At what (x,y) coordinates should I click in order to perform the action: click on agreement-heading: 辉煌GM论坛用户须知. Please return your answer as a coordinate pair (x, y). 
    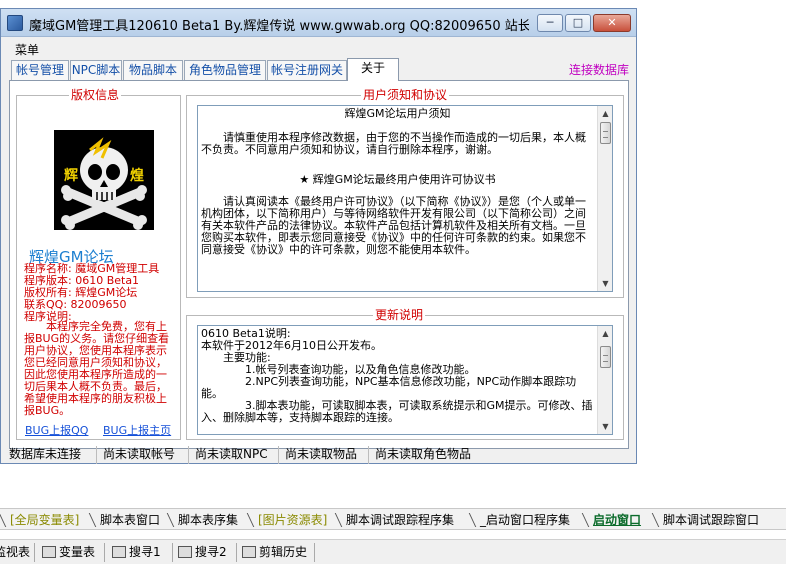
    Looking at the image, I should click on (397, 113).